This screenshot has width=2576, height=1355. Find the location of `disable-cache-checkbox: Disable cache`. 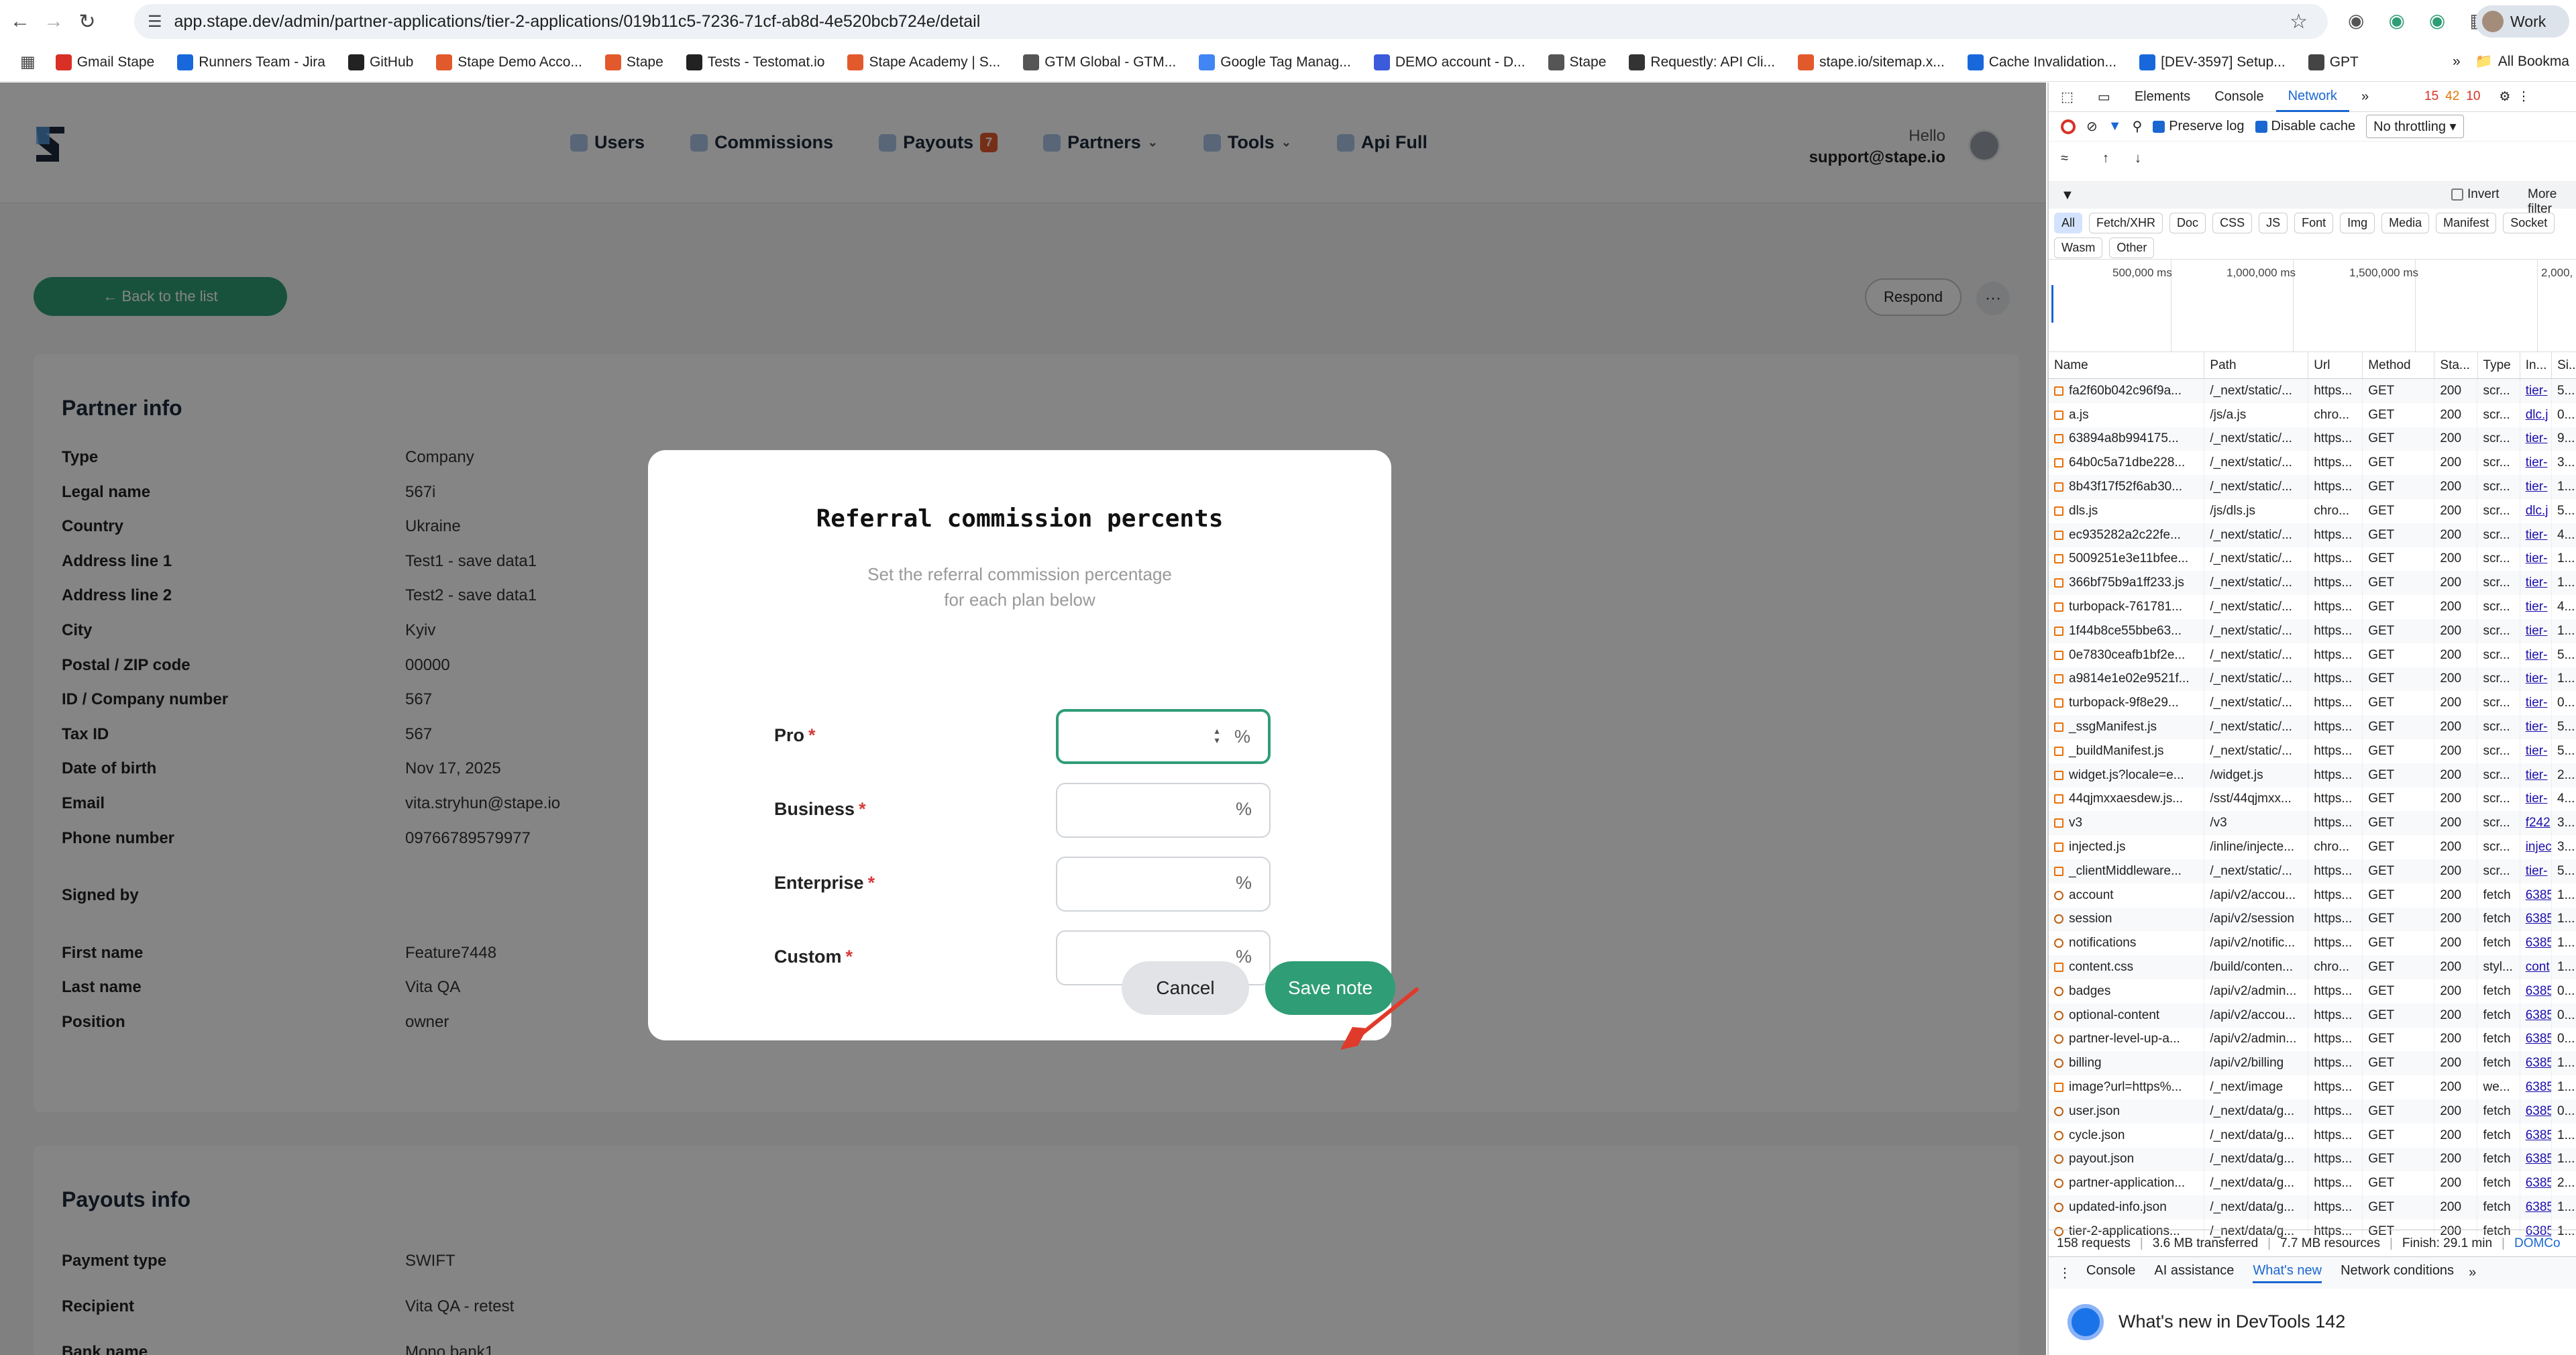

disable-cache-checkbox: Disable cache is located at coordinates (2305, 126).